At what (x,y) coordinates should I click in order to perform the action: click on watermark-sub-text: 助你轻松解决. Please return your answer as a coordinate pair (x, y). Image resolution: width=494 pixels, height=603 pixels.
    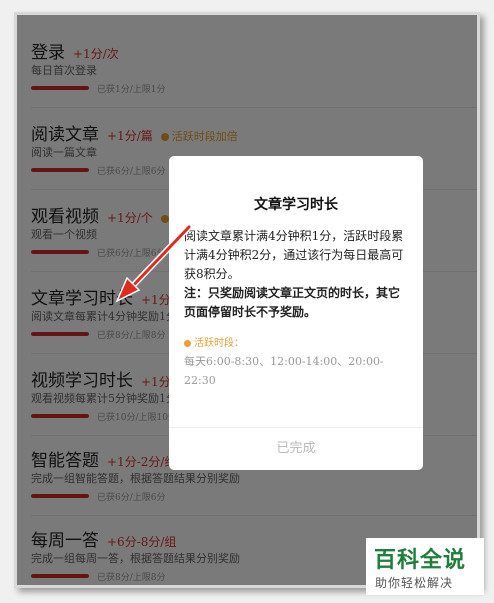
    Looking at the image, I should click on (414, 583).